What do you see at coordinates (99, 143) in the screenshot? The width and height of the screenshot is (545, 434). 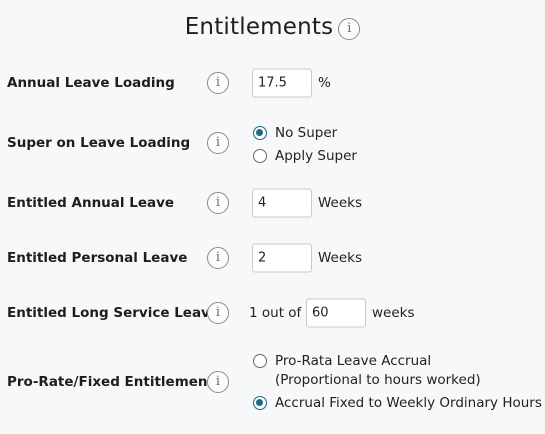 I see `super-on-leave-loading-label: Super on Leave Loading` at bounding box center [99, 143].